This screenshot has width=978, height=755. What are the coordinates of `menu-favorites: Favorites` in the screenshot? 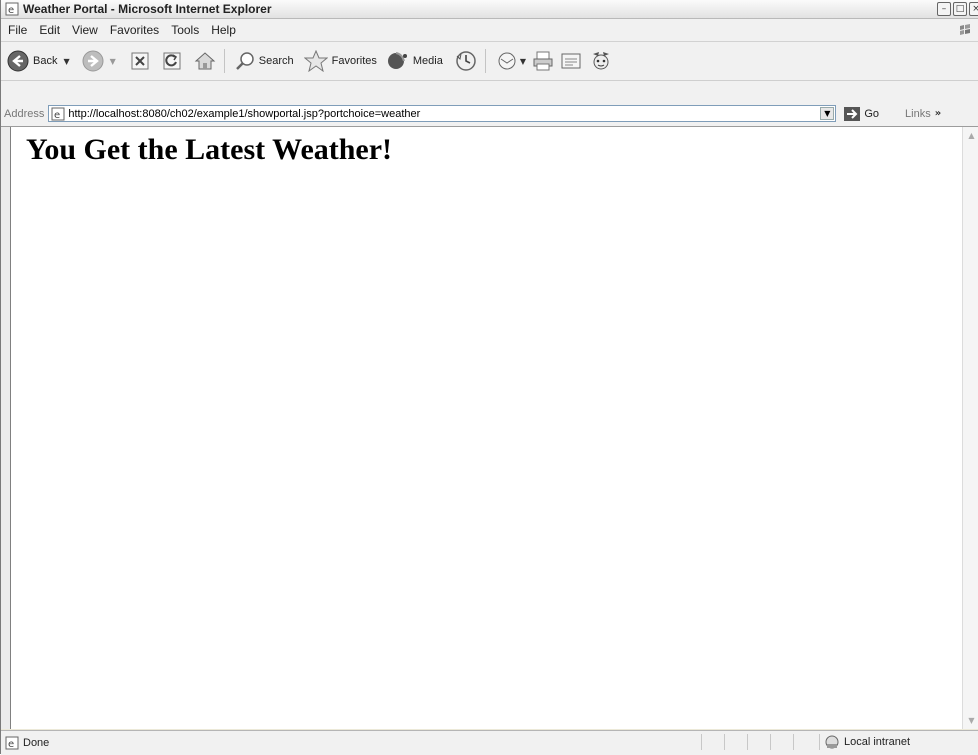 It's located at (134, 30).